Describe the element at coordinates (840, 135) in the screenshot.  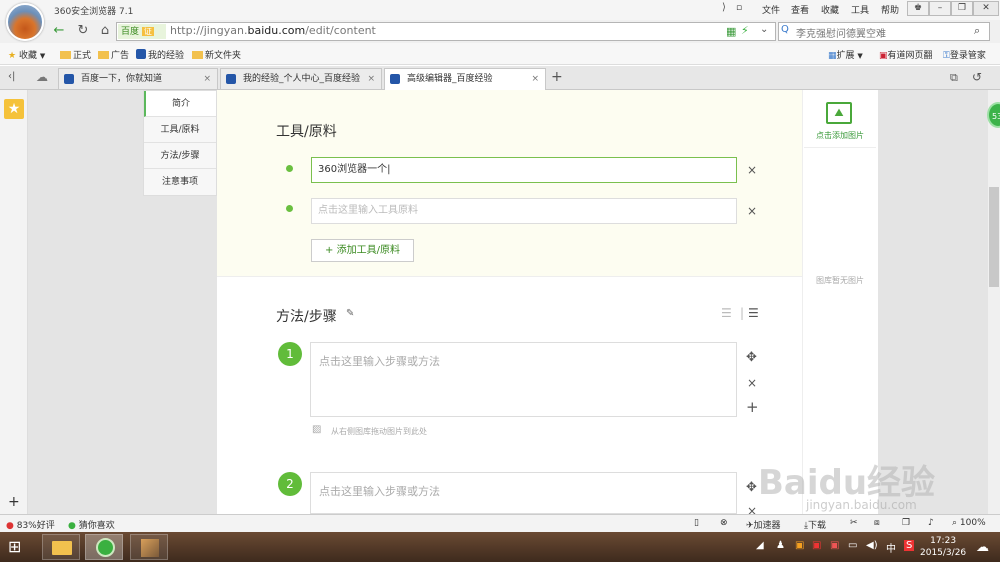
I see `add-image-label: 点击添加图片` at that location.